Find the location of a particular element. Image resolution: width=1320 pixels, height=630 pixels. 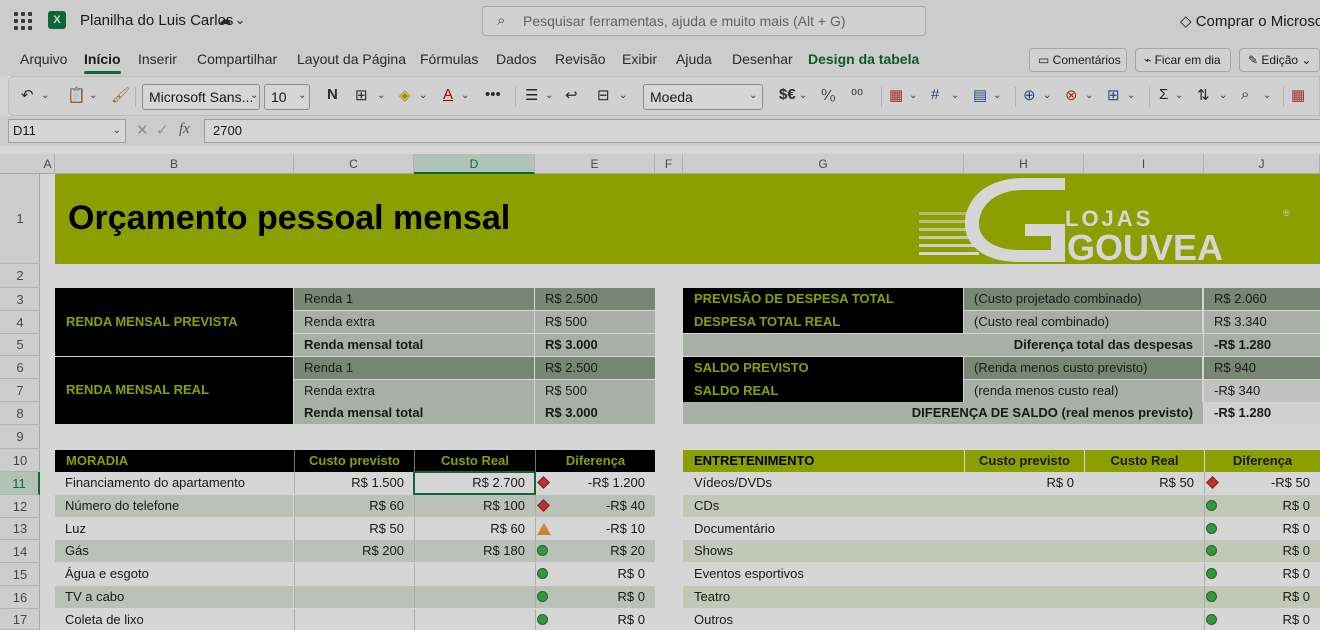

editing-button: ✎ Edição ⌄ is located at coordinates (1279, 60).